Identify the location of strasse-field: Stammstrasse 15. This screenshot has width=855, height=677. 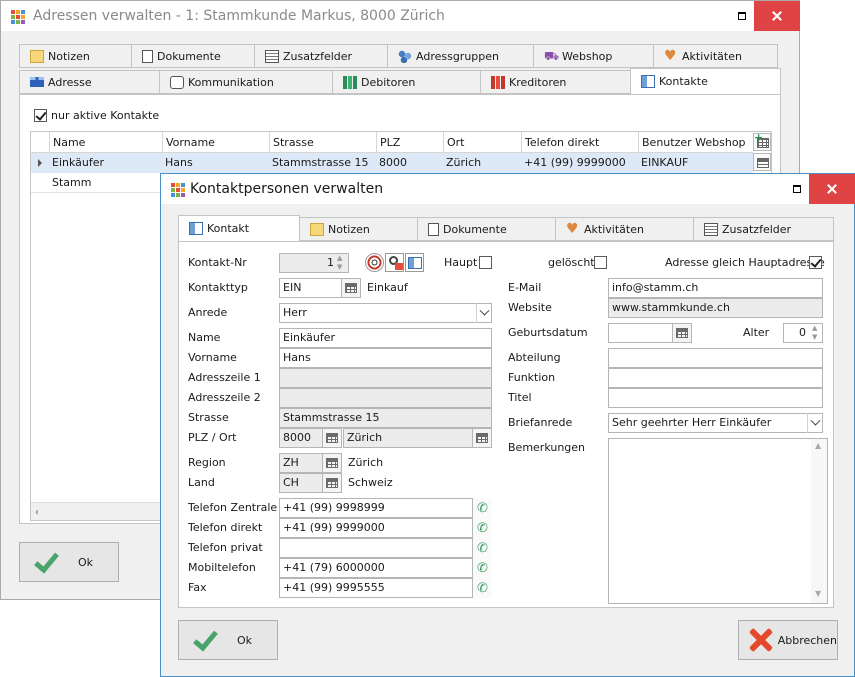
(385, 418).